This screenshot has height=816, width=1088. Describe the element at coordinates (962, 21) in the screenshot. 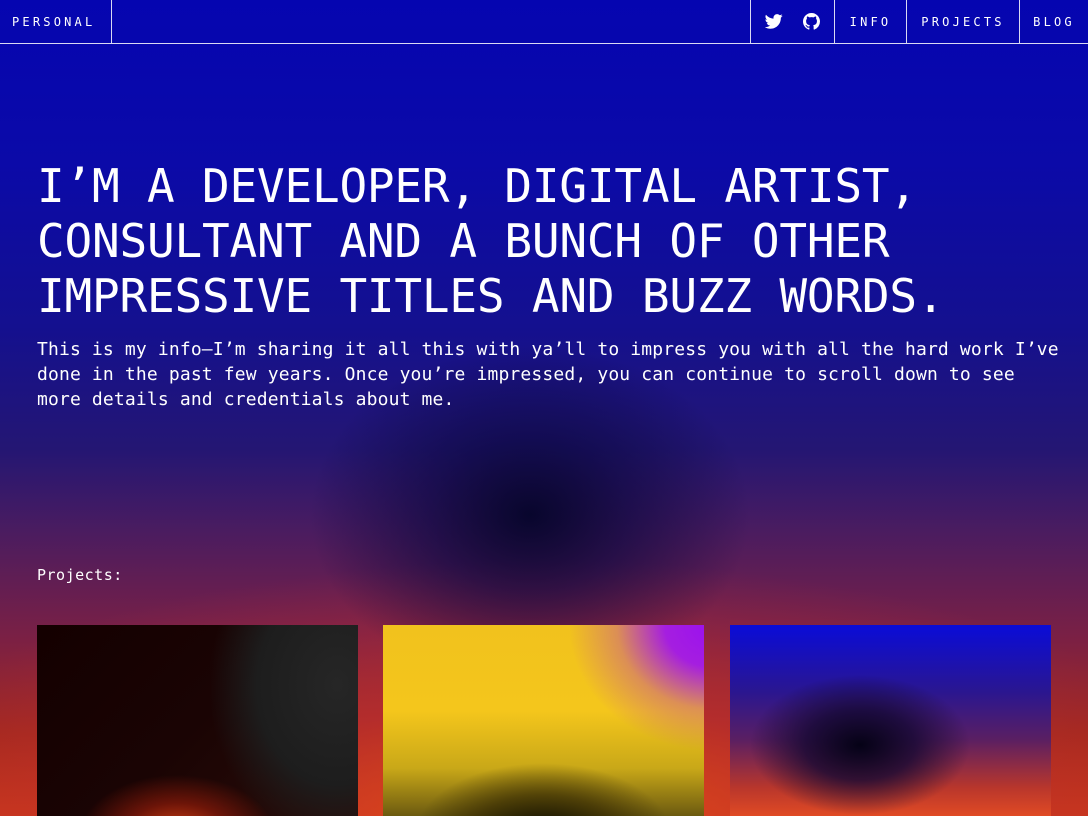

I see `nav-link-projects: PROJECTS` at that location.